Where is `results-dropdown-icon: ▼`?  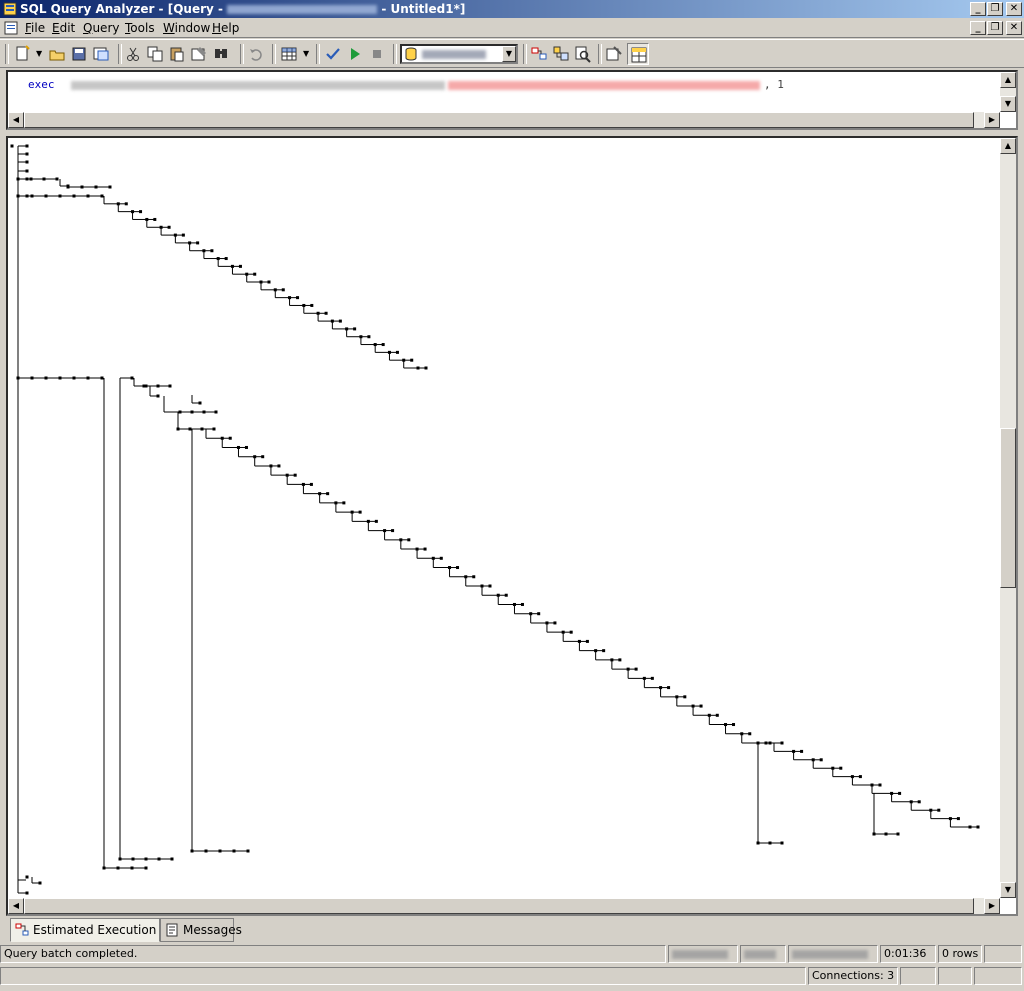
results-dropdown-icon: ▼ is located at coordinates (306, 53).